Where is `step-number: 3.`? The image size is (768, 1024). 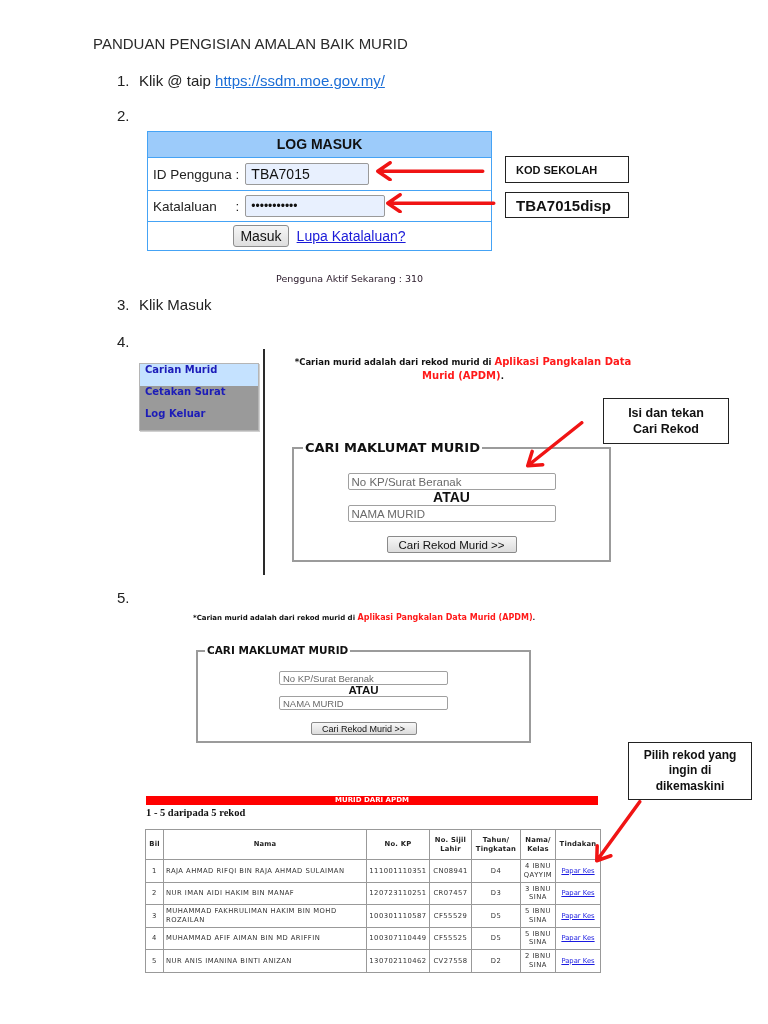
step-number: 3. is located at coordinates (124, 305).